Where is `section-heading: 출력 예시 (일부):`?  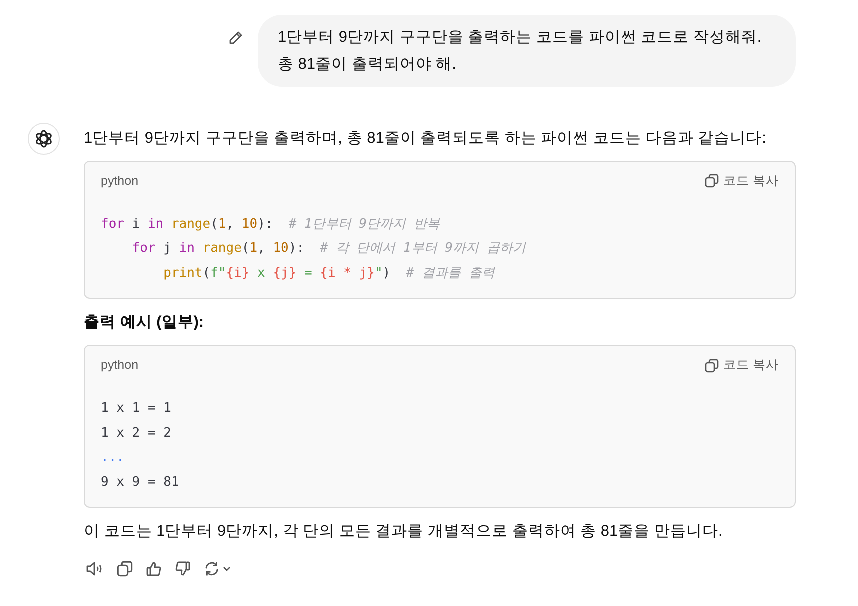 section-heading: 출력 예시 (일부): is located at coordinates (145, 323).